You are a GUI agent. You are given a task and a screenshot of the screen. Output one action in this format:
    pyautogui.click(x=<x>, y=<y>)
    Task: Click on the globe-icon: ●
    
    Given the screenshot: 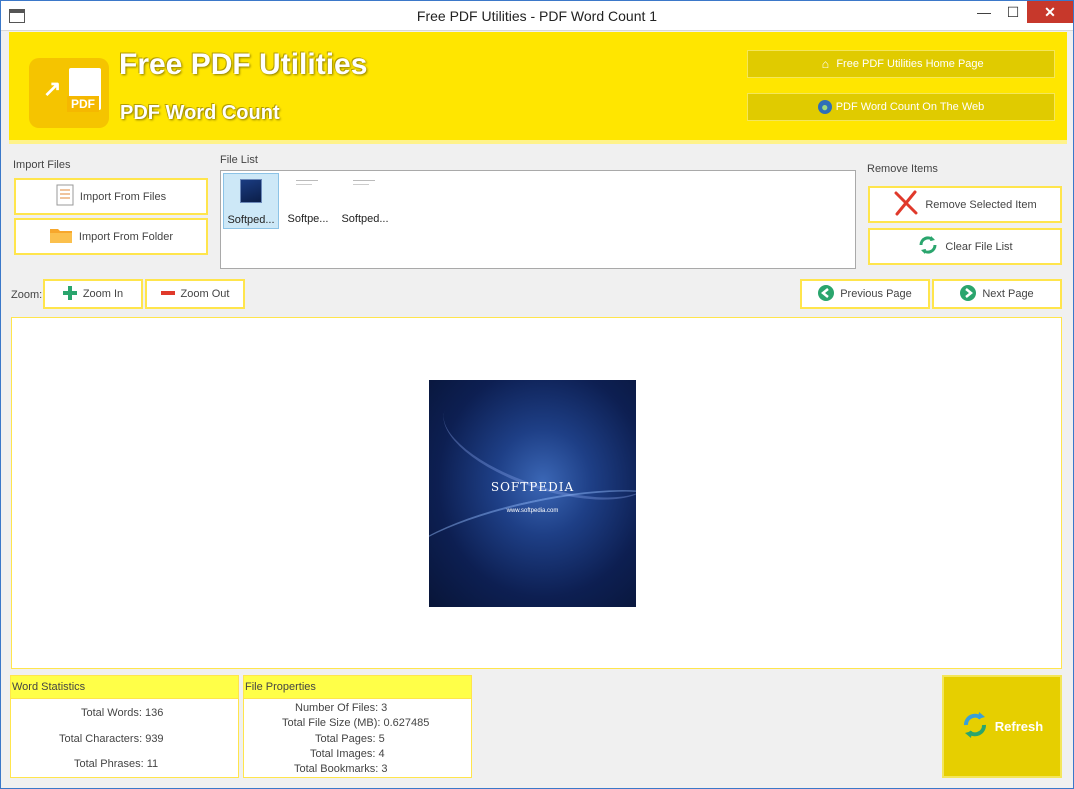 What is the action you would take?
    pyautogui.click(x=824, y=107)
    